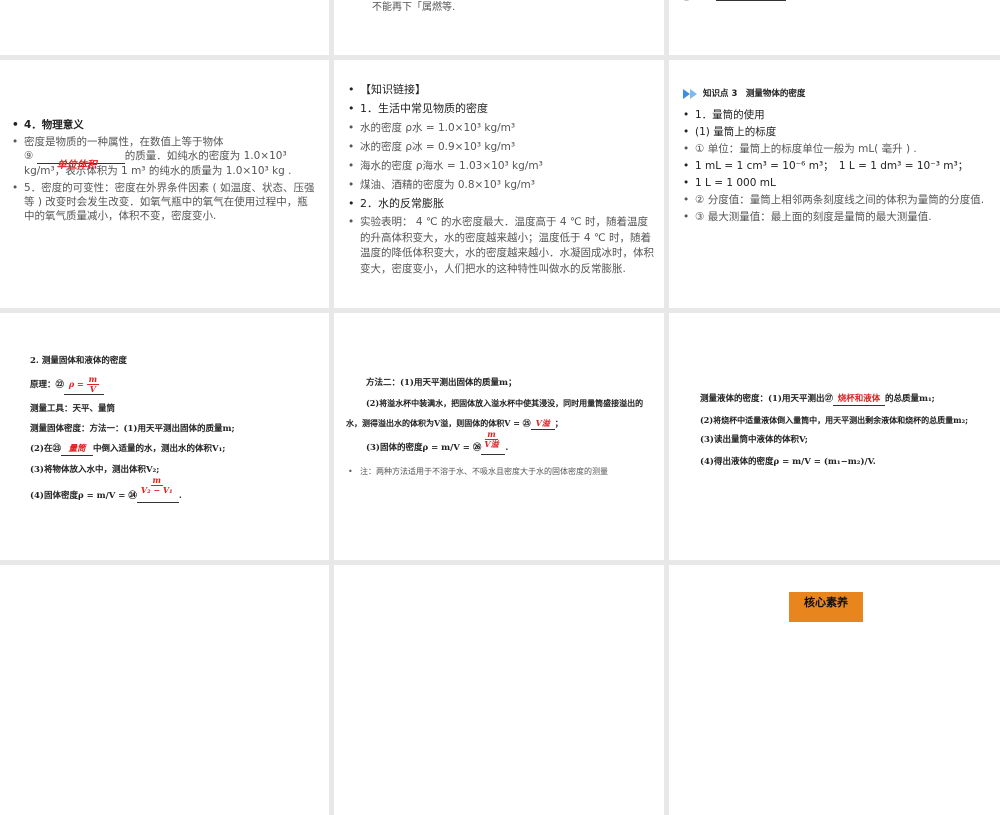  I want to click on list-item: ① 单位：量筒上的标度单位一般为 mL( 毫升 ) ., so click(836, 149).